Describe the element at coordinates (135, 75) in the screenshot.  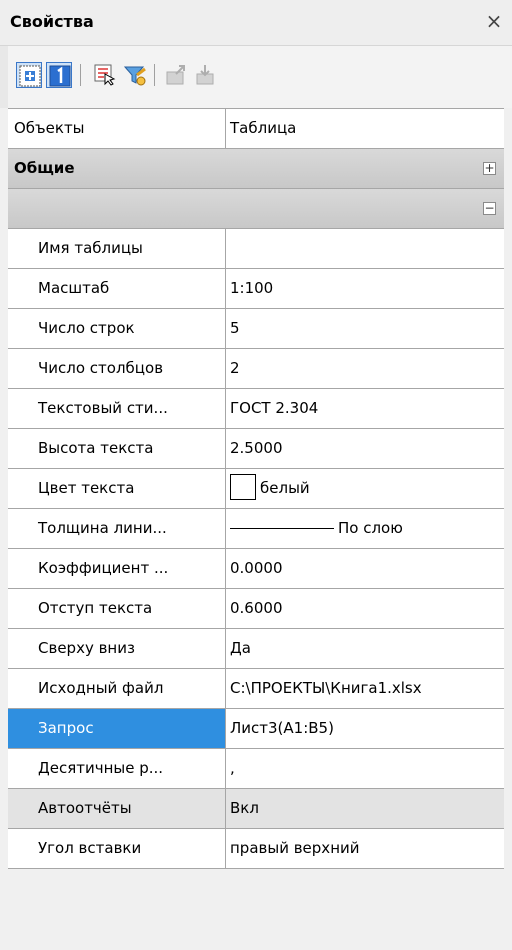
I see `filter-icon` at that location.